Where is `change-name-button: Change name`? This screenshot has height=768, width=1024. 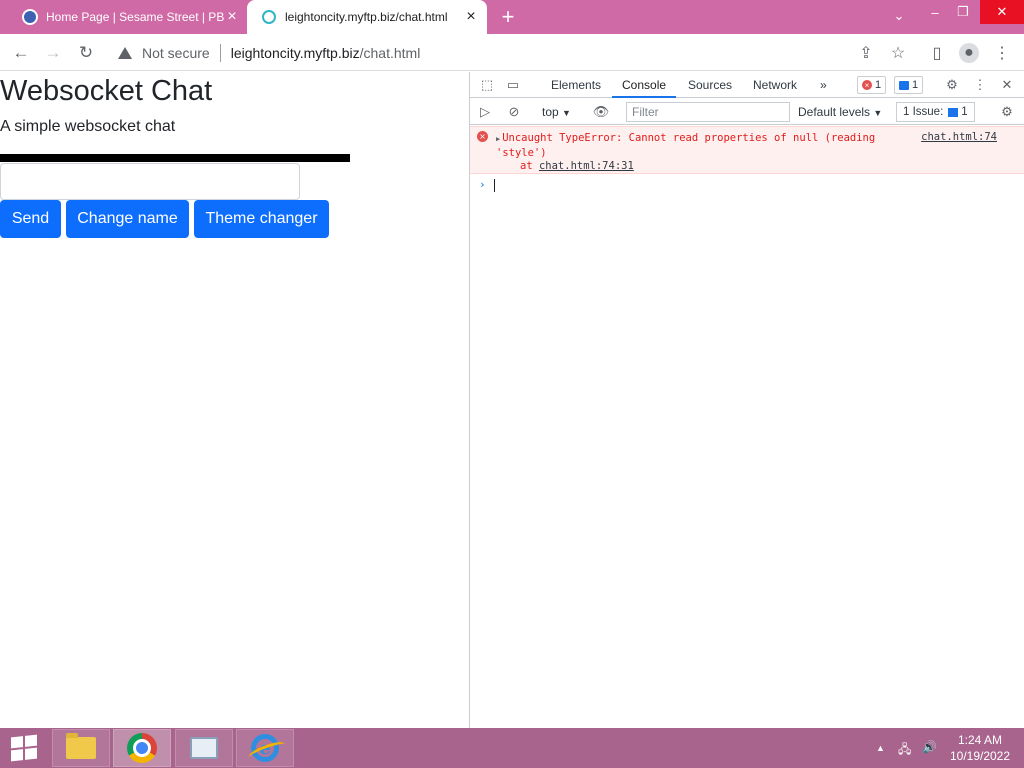
change-name-button: Change name is located at coordinates (127, 219).